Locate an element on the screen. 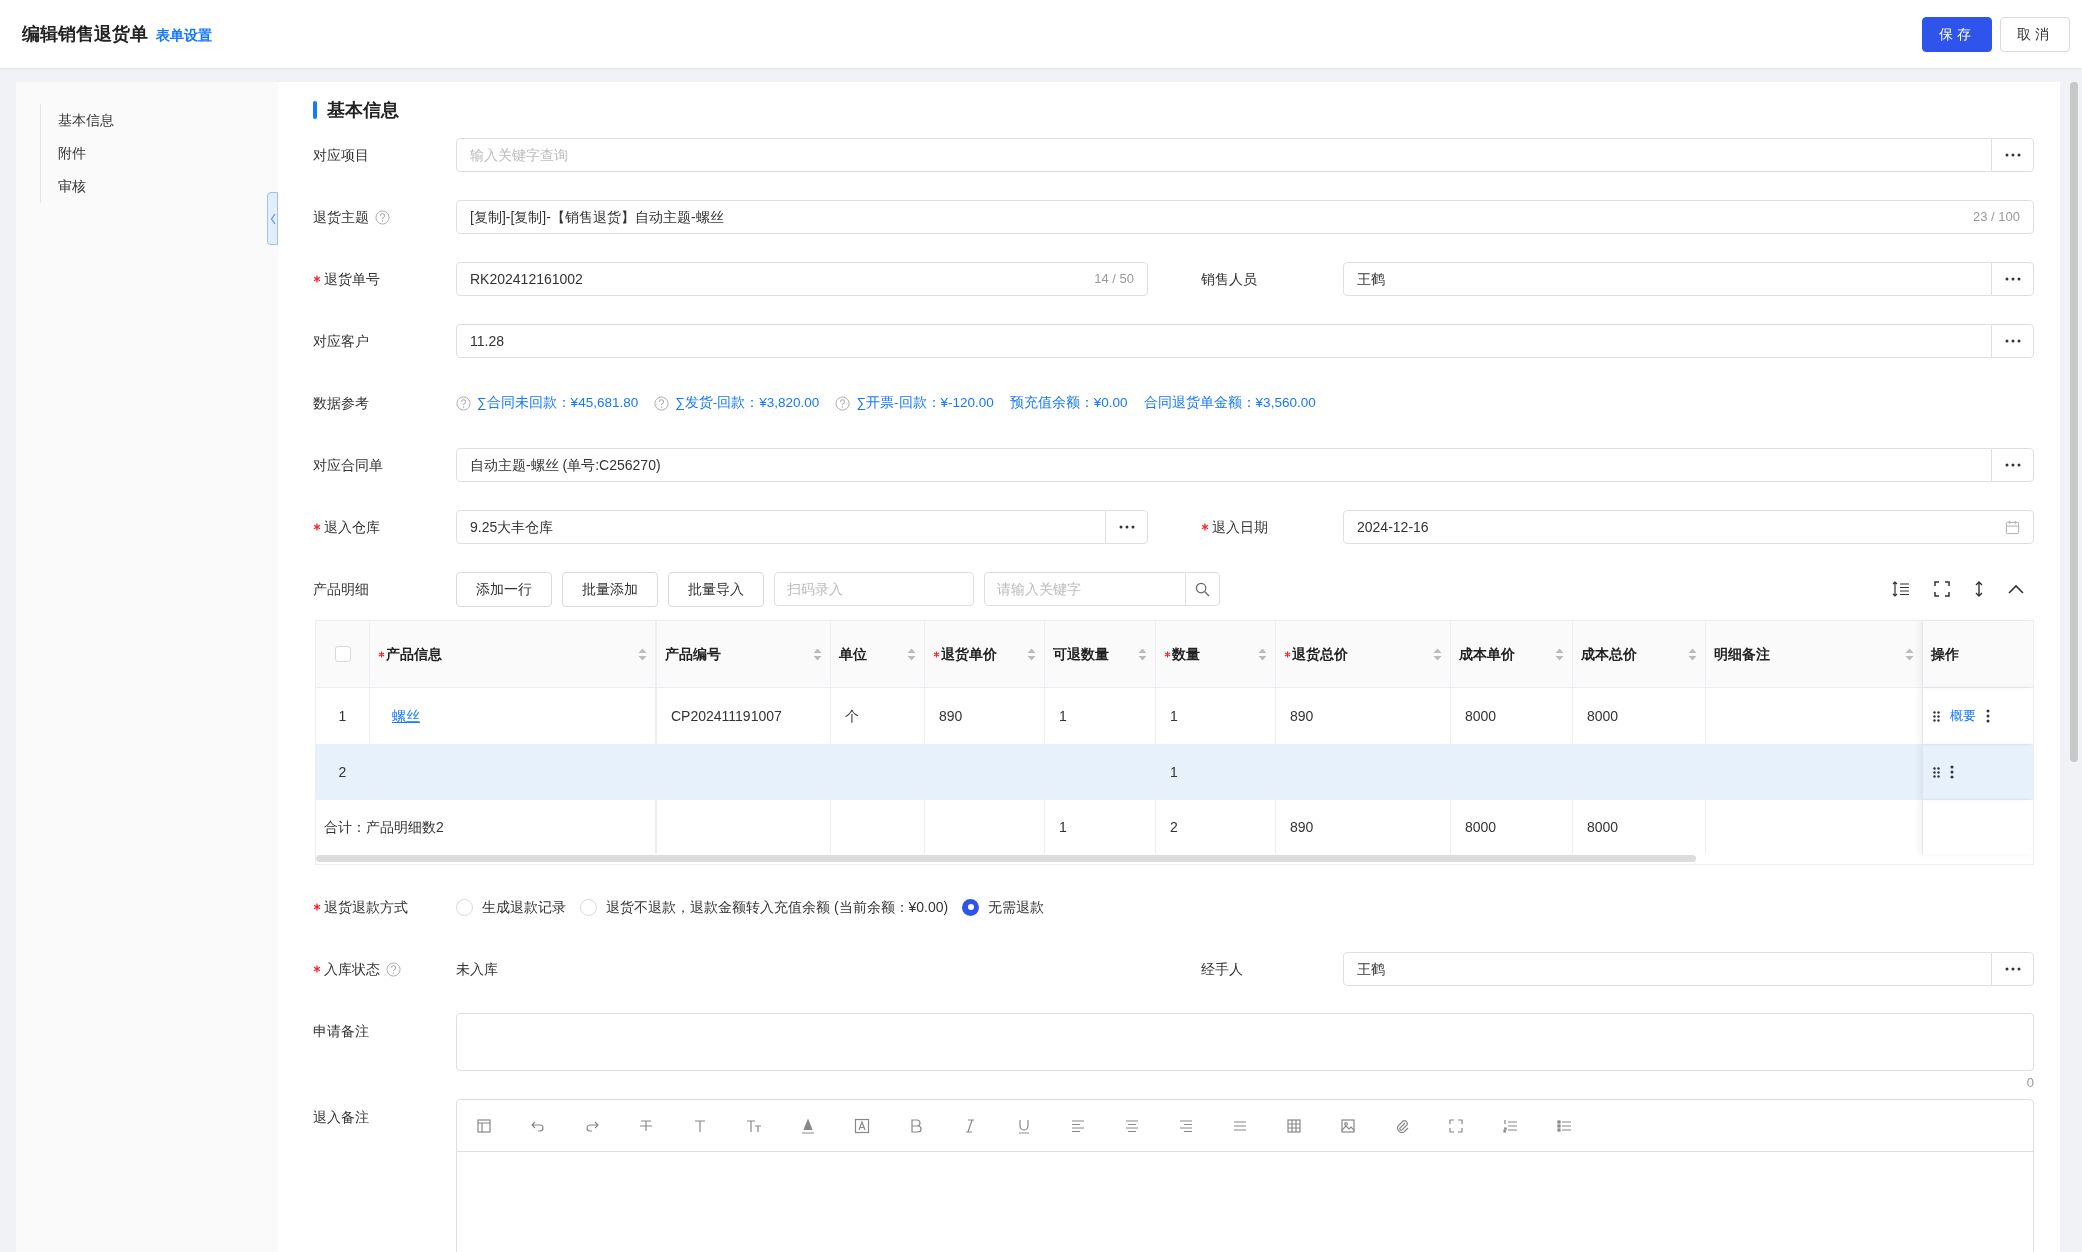 This screenshot has width=2082, height=1252. data-reference-link: ∑开票-回款：¥-120.00 is located at coordinates (925, 403).